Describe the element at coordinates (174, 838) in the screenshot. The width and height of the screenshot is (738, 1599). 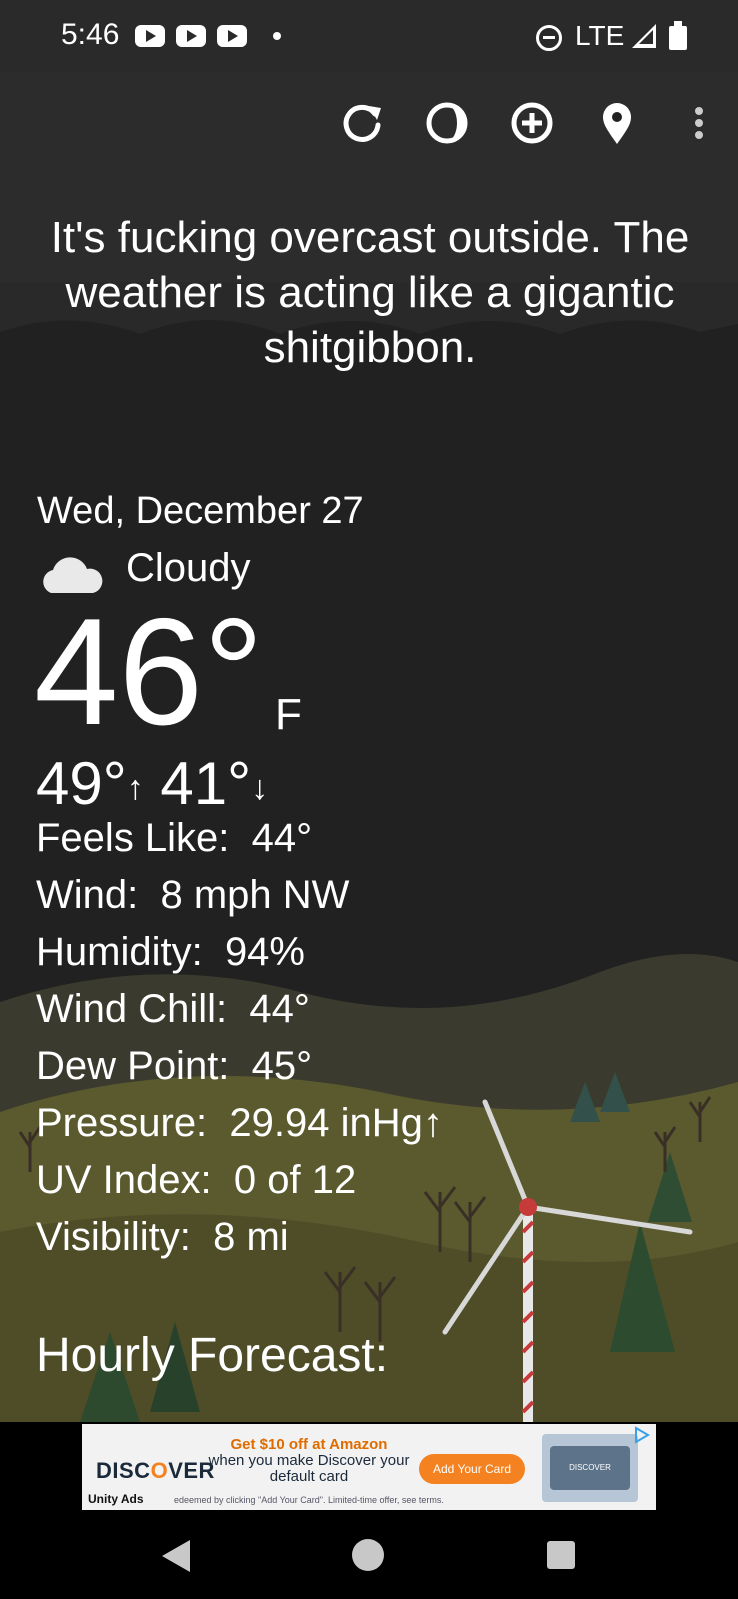
I see `detail-feels-like: Feels Like: 44°` at that location.